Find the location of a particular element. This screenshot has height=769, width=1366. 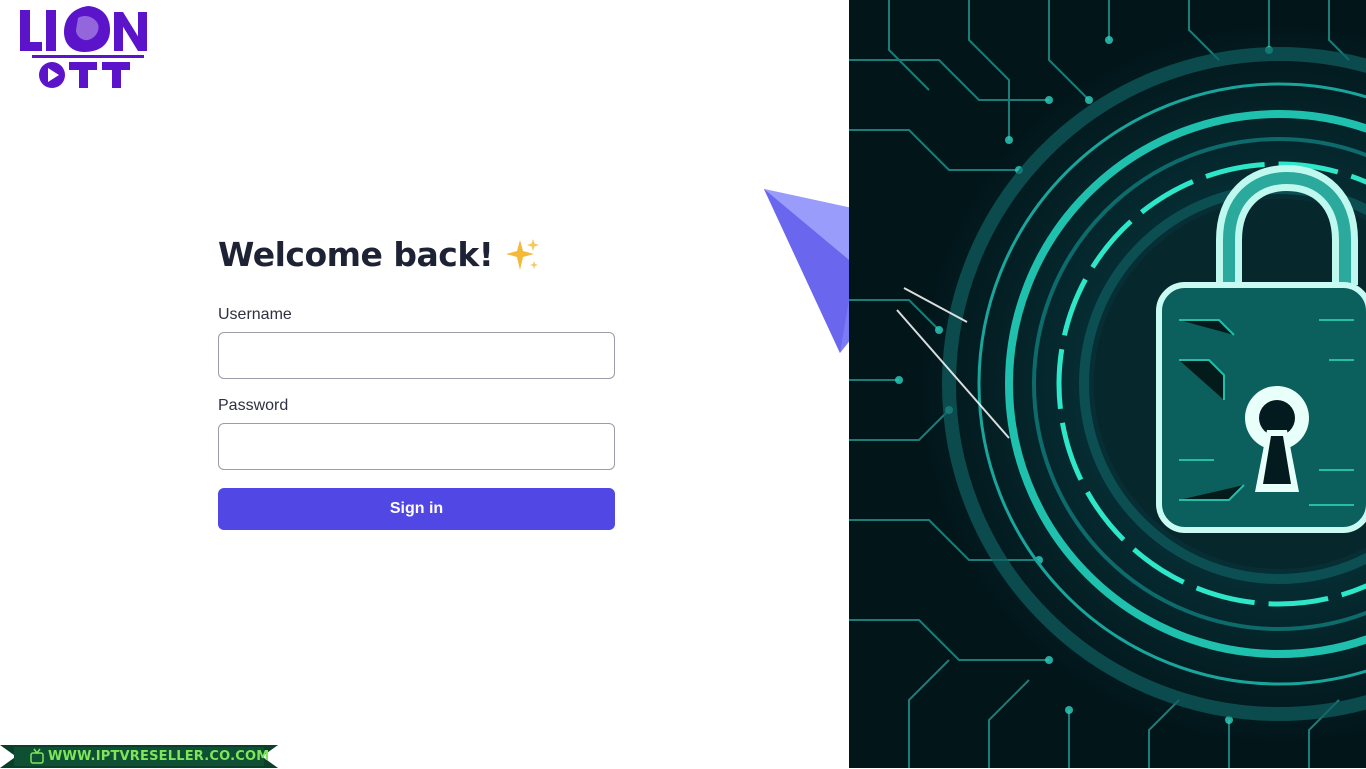

password-input is located at coordinates (416, 446).